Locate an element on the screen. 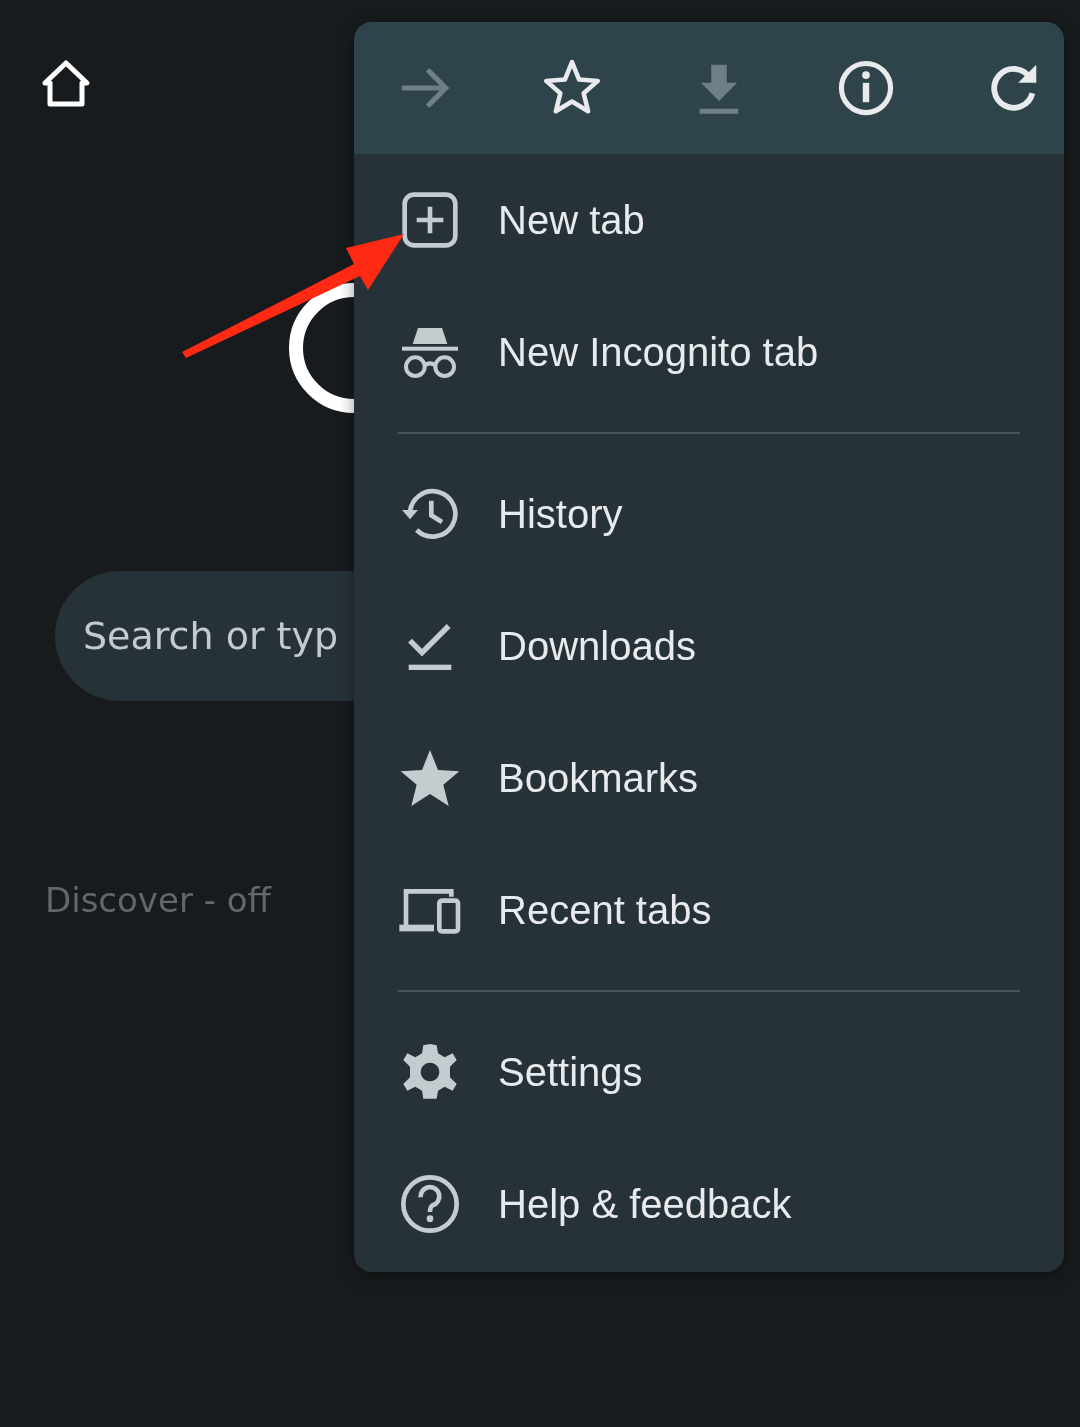  menu-item: Bookmarks is located at coordinates (709, 778).